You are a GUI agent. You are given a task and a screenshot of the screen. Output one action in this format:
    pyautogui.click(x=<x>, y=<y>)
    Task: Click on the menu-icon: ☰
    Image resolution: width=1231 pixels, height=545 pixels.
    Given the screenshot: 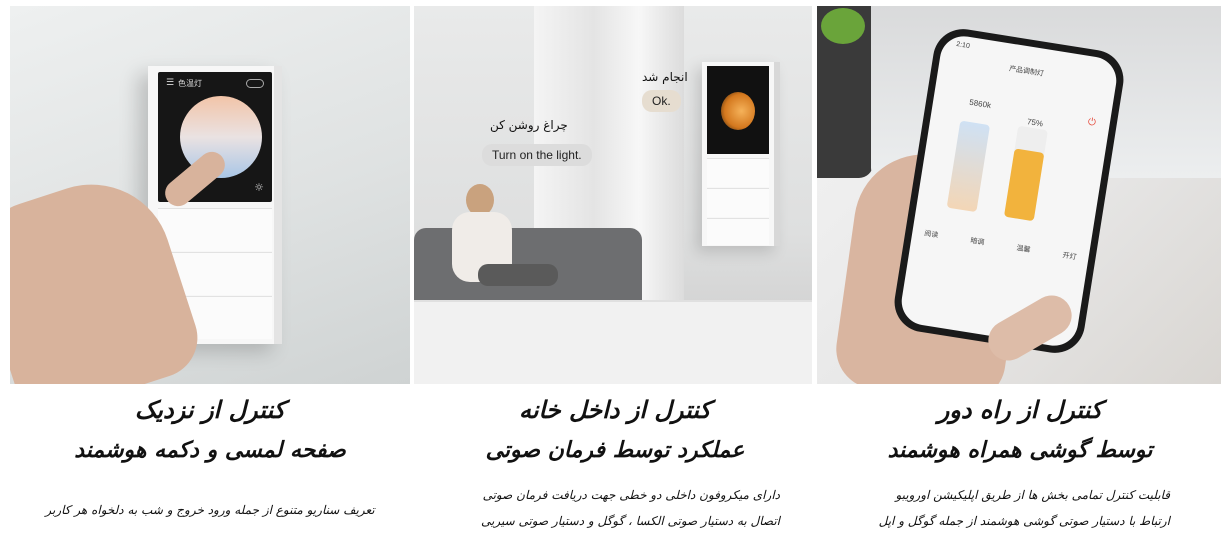 What is the action you would take?
    pyautogui.click(x=170, y=83)
    